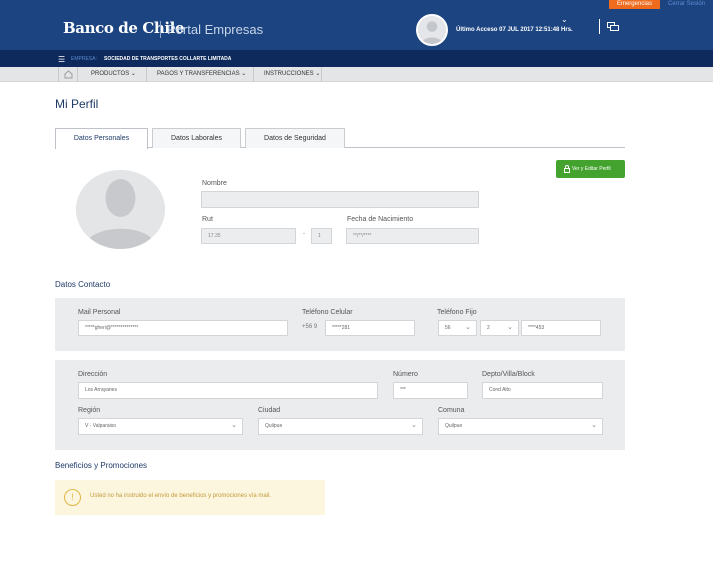 This screenshot has height=561, width=713. What do you see at coordinates (269, 410) in the screenshot?
I see `ciudad-label: Ciudad` at bounding box center [269, 410].